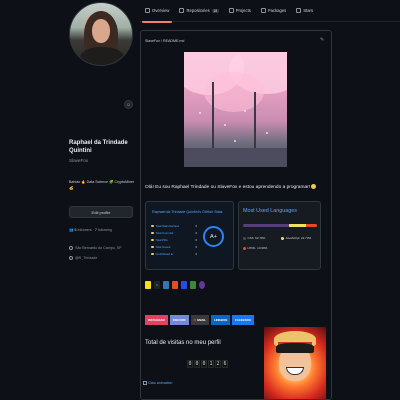 The width and height of the screenshot is (400, 400). What do you see at coordinates (145, 383) in the screenshot?
I see `broken-image-icon` at bounding box center [145, 383].